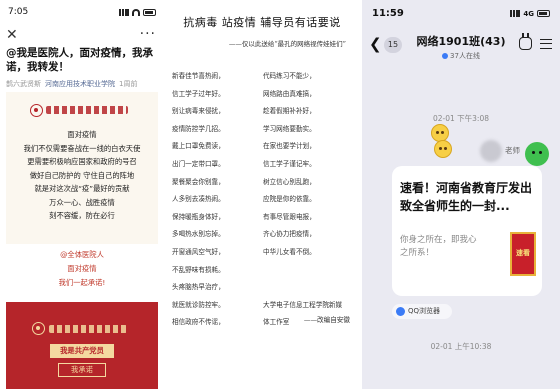 The width and height of the screenshot is (560, 389). What do you see at coordinates (546, 44) in the screenshot?
I see `menu-icon` at bounding box center [546, 44].